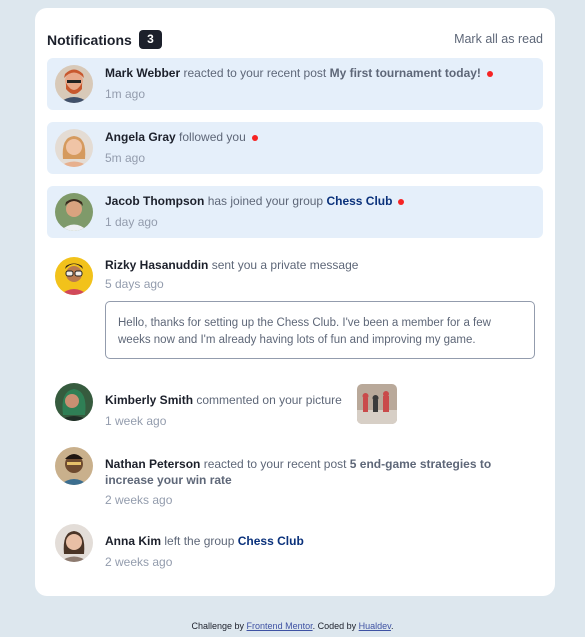  What do you see at coordinates (377, 404) in the screenshot?
I see `commented-picture` at bounding box center [377, 404].